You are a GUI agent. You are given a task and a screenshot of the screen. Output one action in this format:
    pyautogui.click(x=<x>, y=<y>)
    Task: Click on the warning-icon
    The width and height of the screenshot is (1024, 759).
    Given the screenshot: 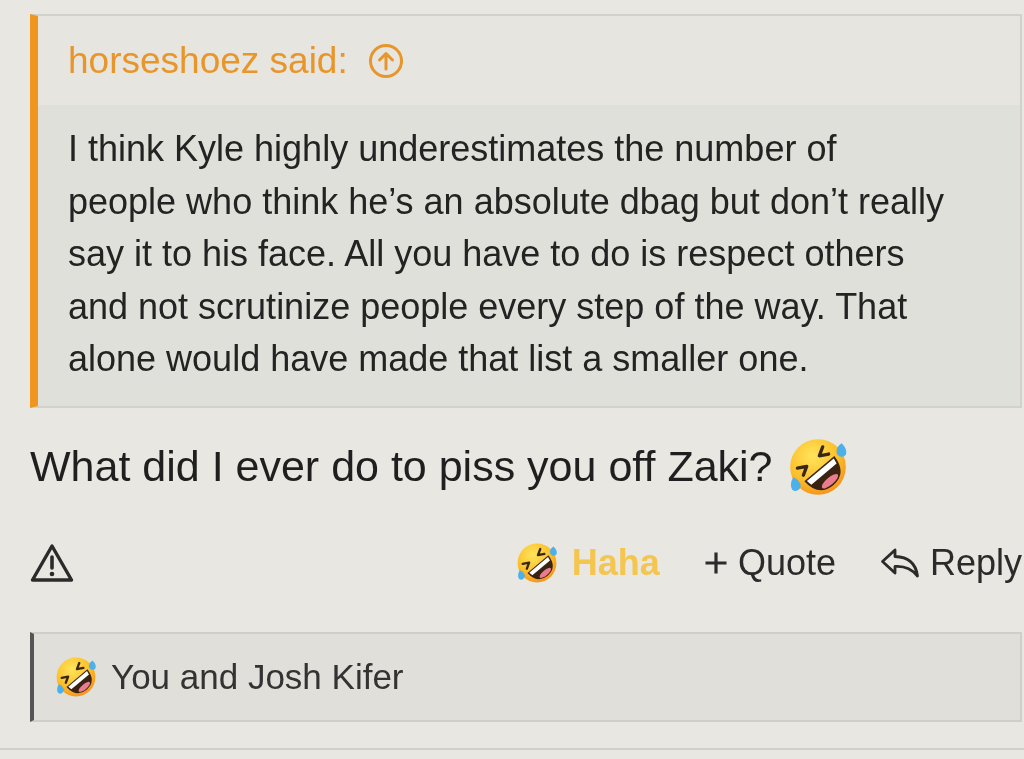 What is the action you would take?
    pyautogui.click(x=52, y=562)
    